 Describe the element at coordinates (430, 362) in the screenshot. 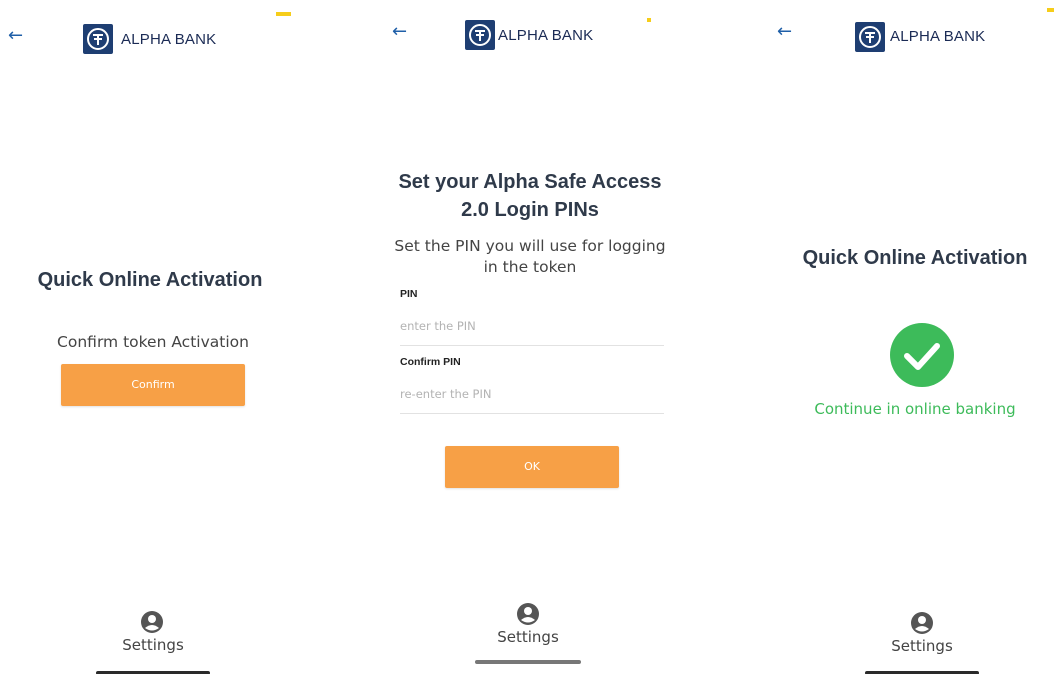

I see `confirm-pin-label: Confirm PIN` at that location.